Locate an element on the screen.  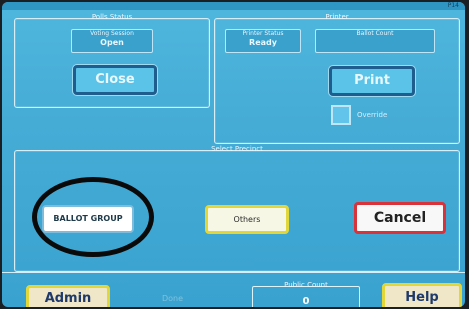
select-precinct-title: Select Precinct is located at coordinates (237, 149).